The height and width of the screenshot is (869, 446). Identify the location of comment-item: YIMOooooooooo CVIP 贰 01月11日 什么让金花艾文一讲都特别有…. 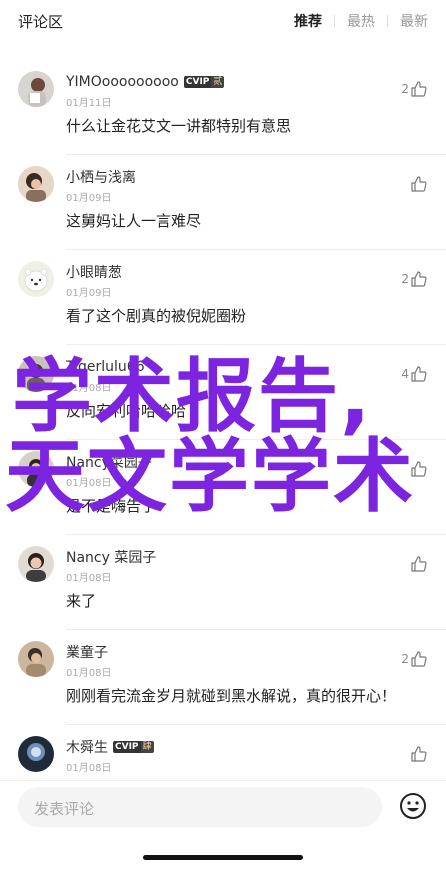
(223, 107).